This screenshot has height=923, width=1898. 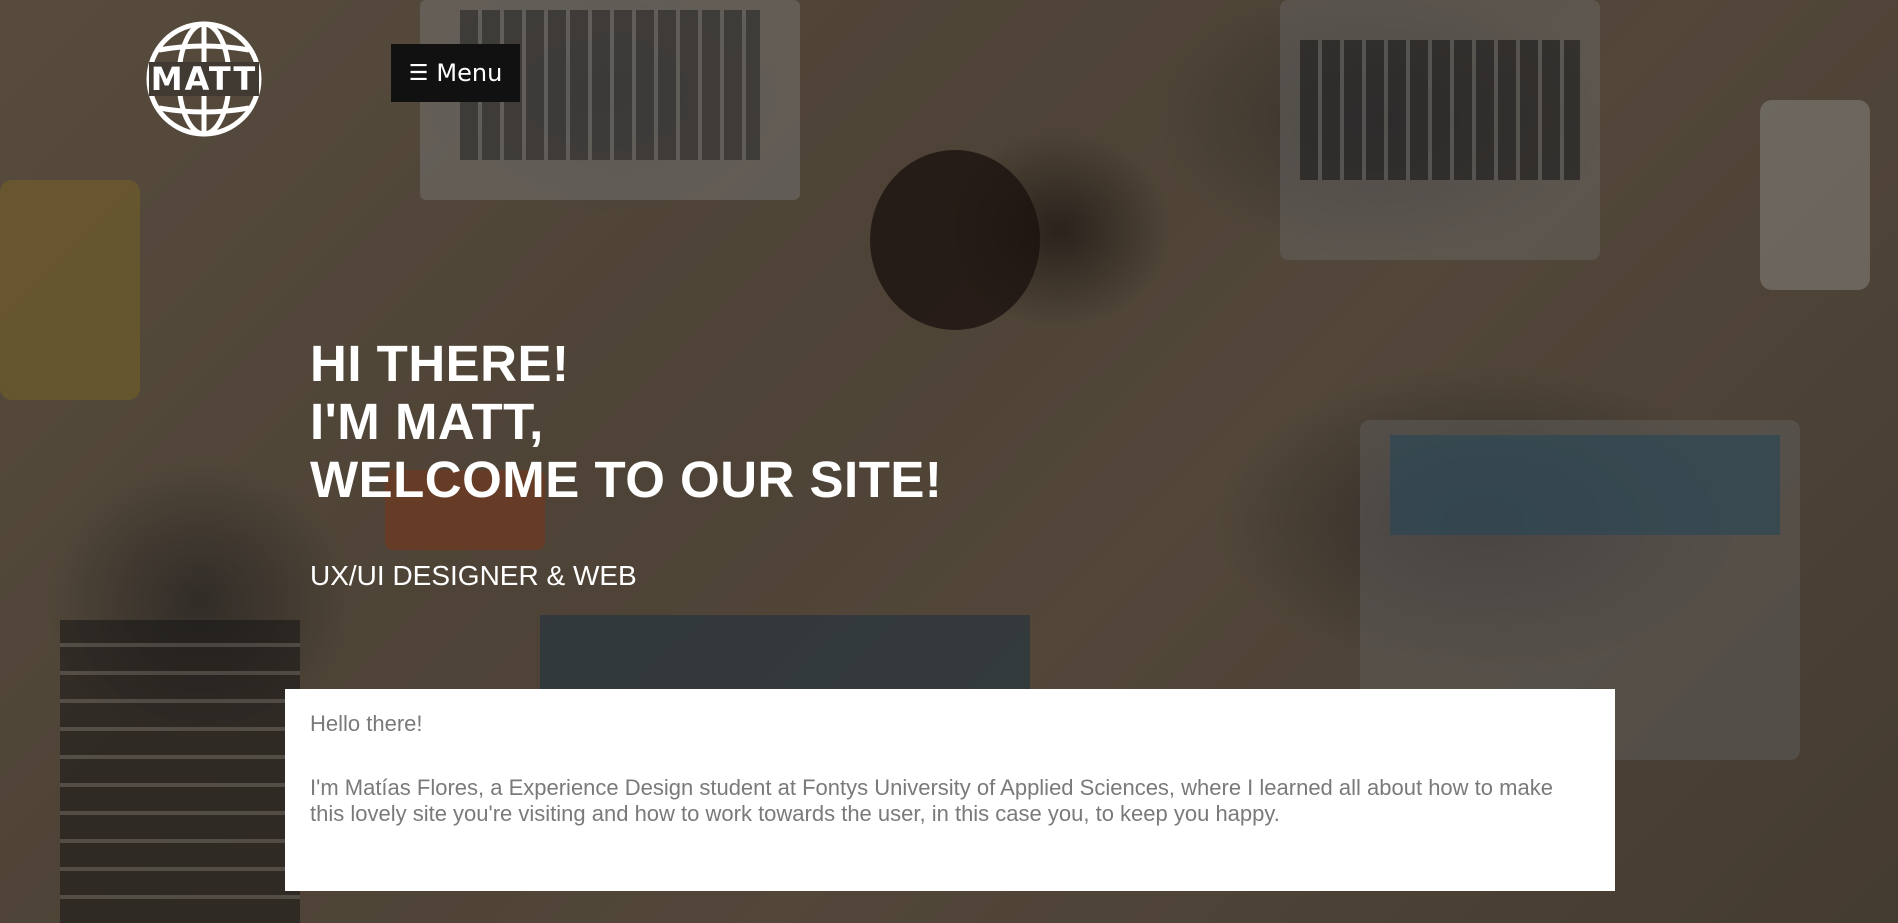 I want to click on hamburger-icon: ☰, so click(x=418, y=73).